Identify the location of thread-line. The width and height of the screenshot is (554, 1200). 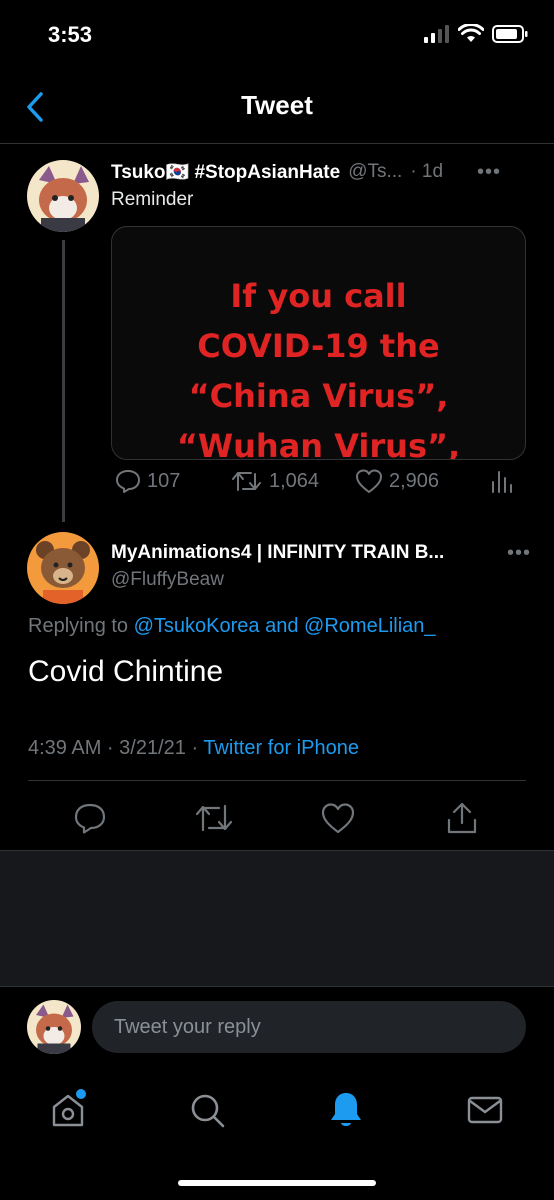
(63, 381).